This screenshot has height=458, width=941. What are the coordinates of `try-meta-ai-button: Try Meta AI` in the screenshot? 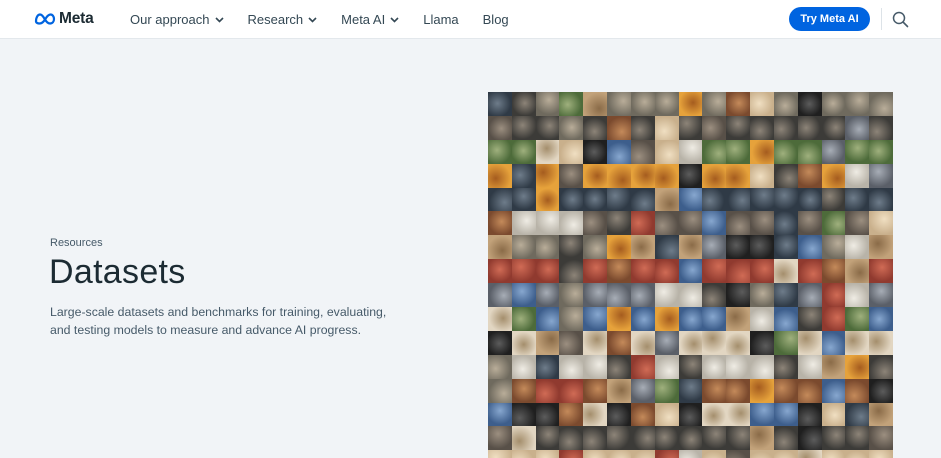 It's located at (829, 19).